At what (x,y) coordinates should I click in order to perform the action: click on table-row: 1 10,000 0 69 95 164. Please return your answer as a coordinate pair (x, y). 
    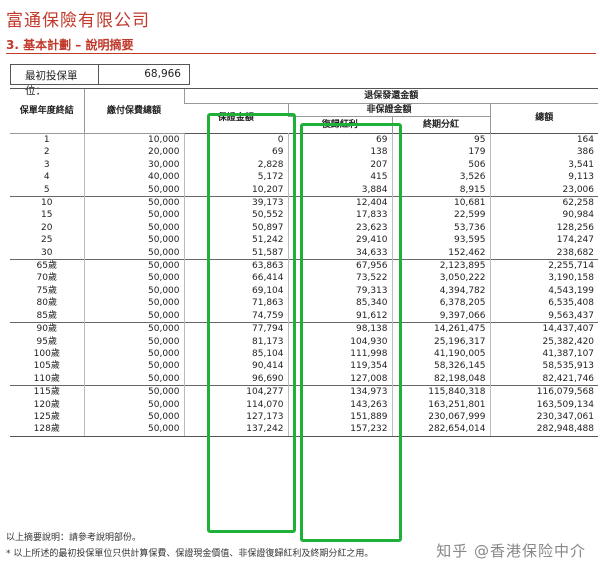
    Looking at the image, I should click on (304, 140).